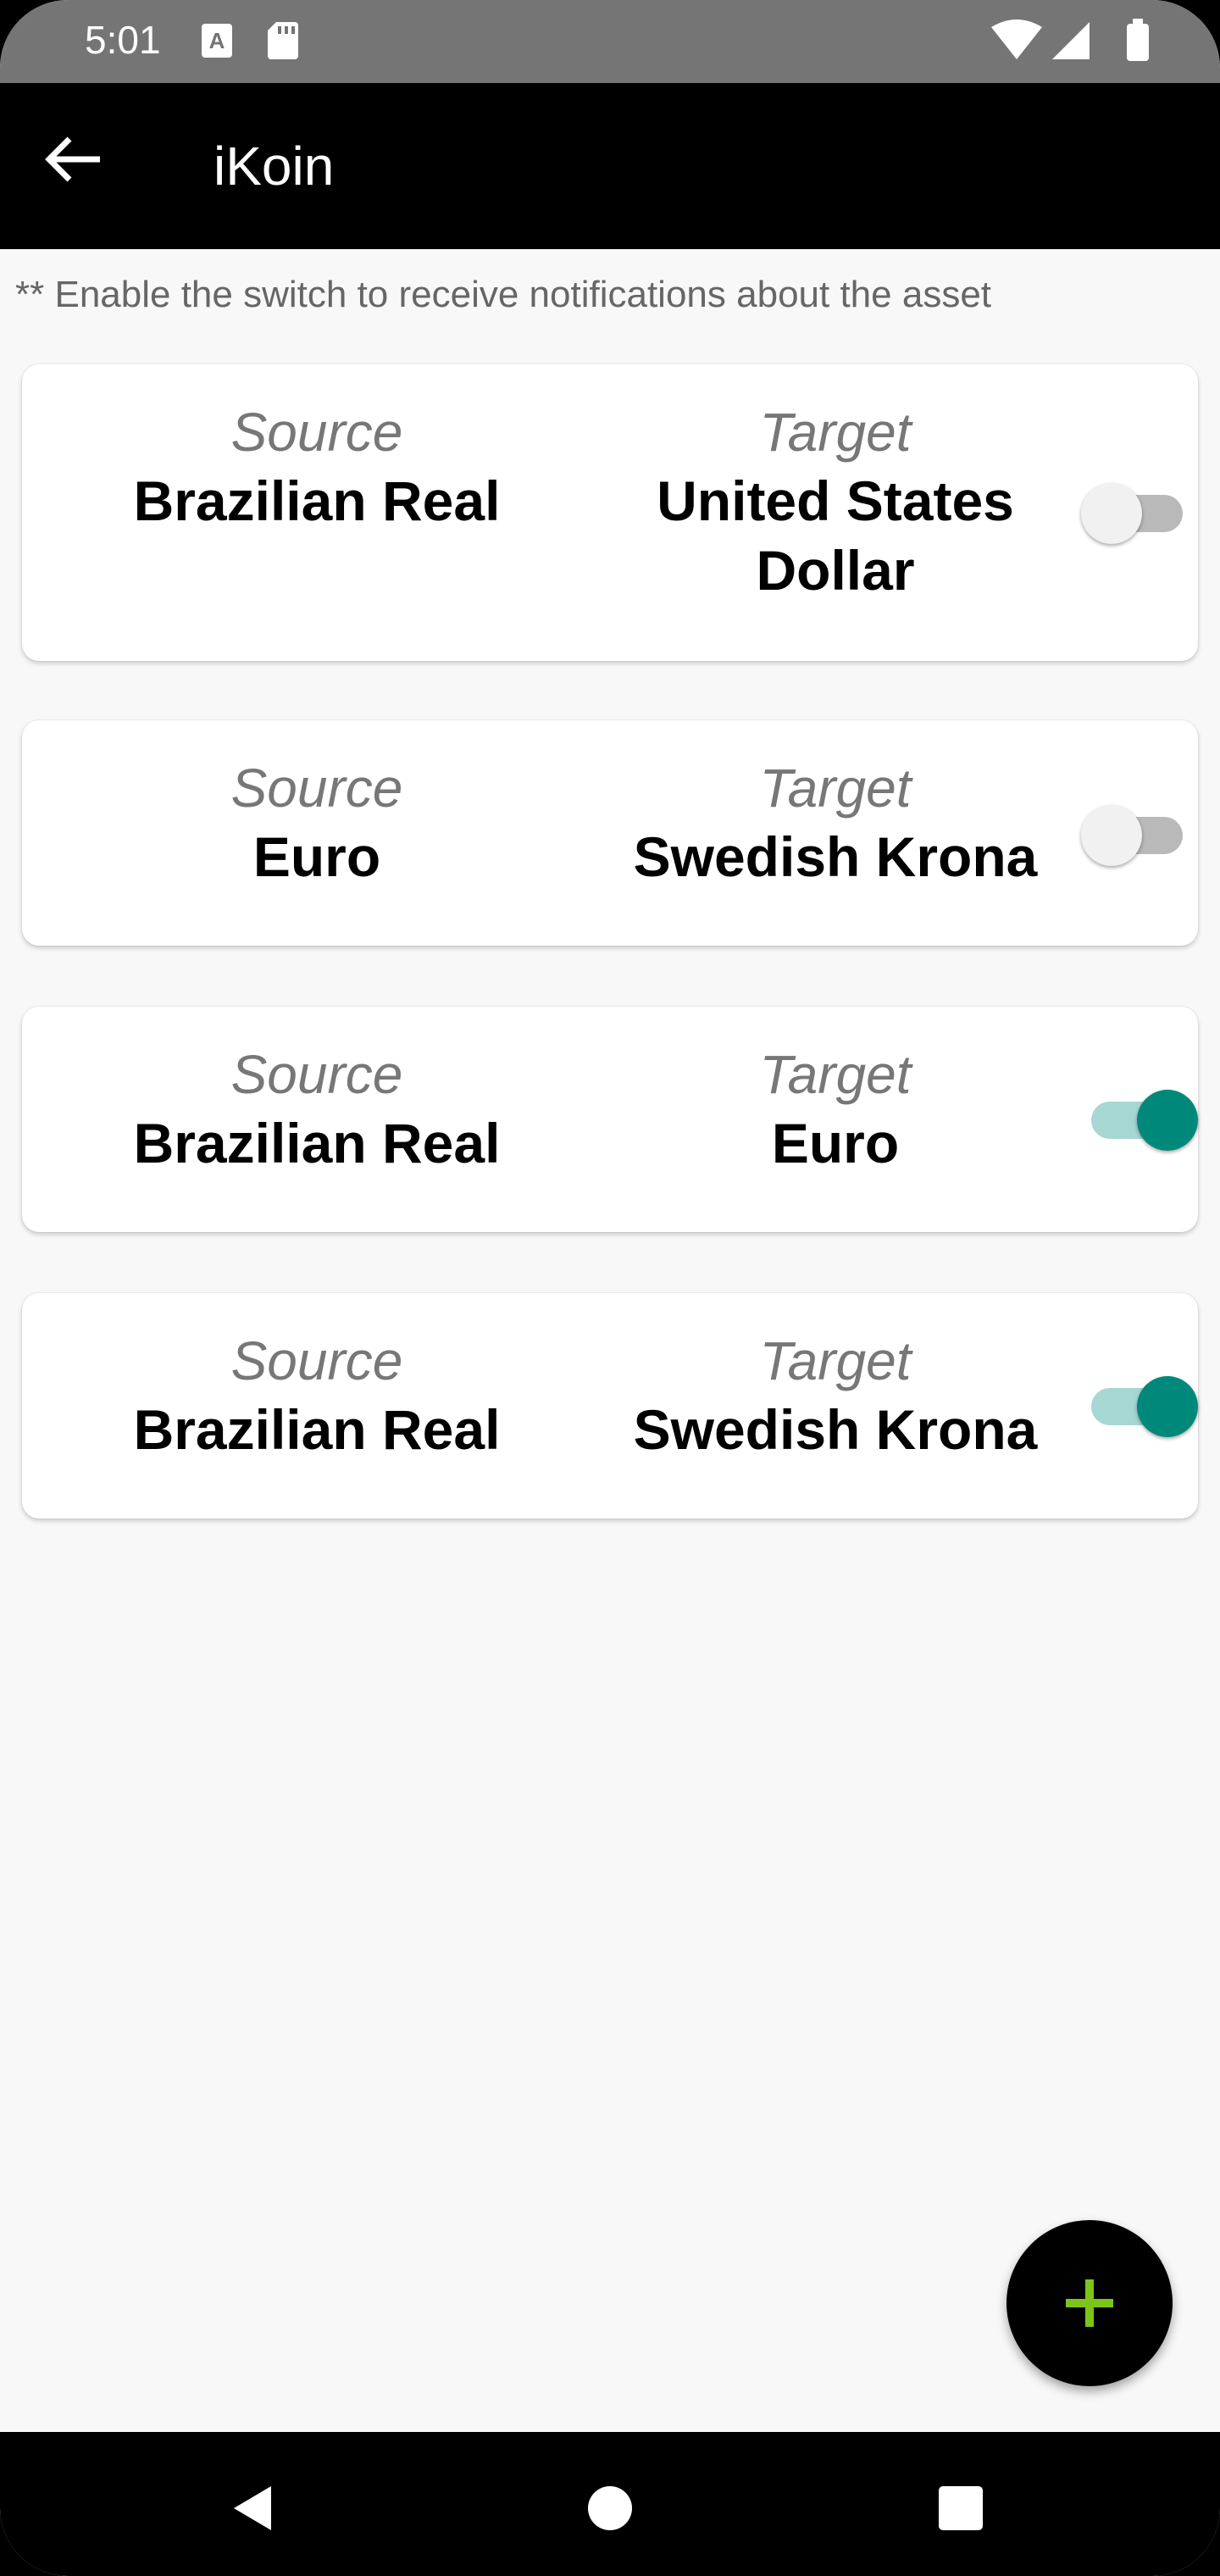 Image resolution: width=1220 pixels, height=2576 pixels. Describe the element at coordinates (610, 41) in the screenshot. I see `status-bar: 5:01 A` at that location.